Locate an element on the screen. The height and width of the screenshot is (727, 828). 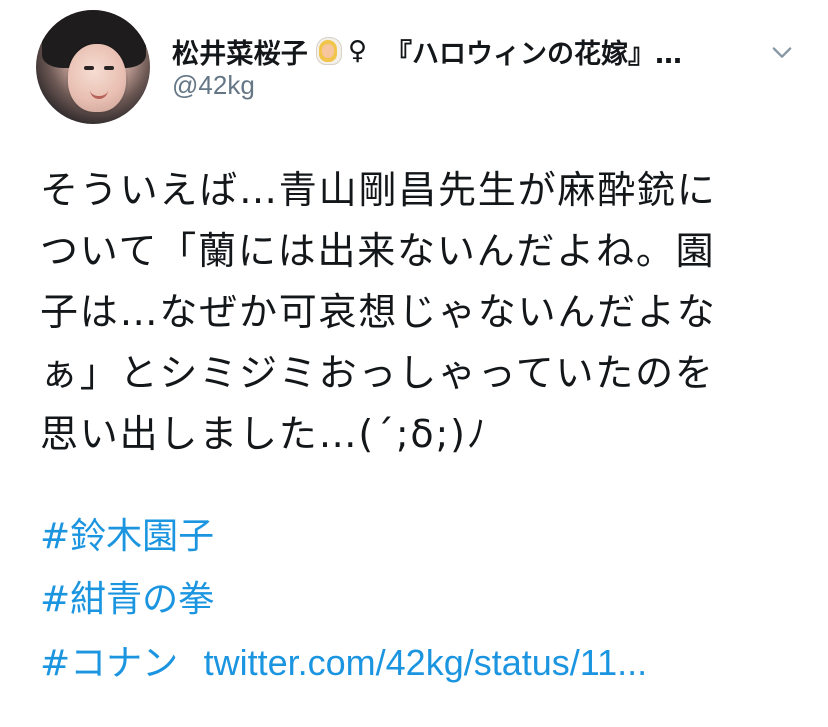
avatar is located at coordinates (93, 67).